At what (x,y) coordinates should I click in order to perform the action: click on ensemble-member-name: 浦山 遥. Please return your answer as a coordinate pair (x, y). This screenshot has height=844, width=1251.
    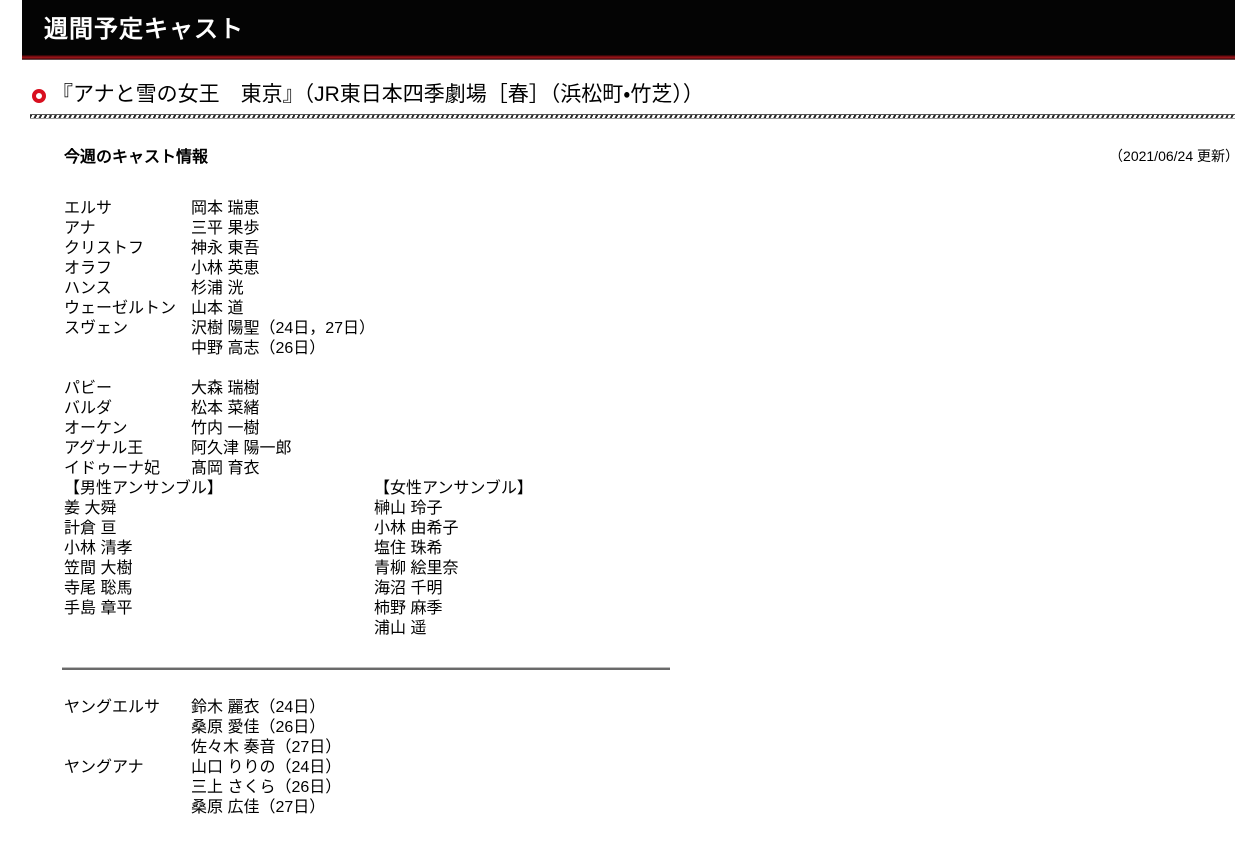
    Looking at the image, I should click on (400, 628).